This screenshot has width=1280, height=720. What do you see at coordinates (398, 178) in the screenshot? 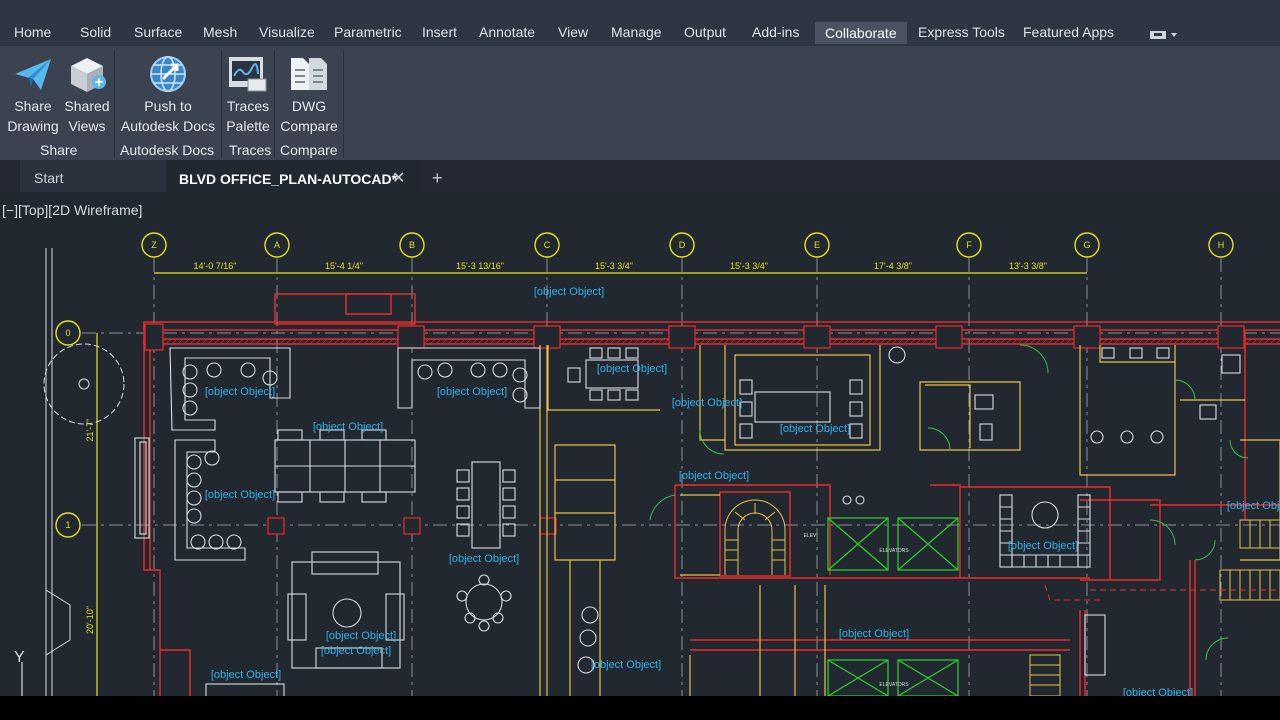
I see `close-icon: ✕` at bounding box center [398, 178].